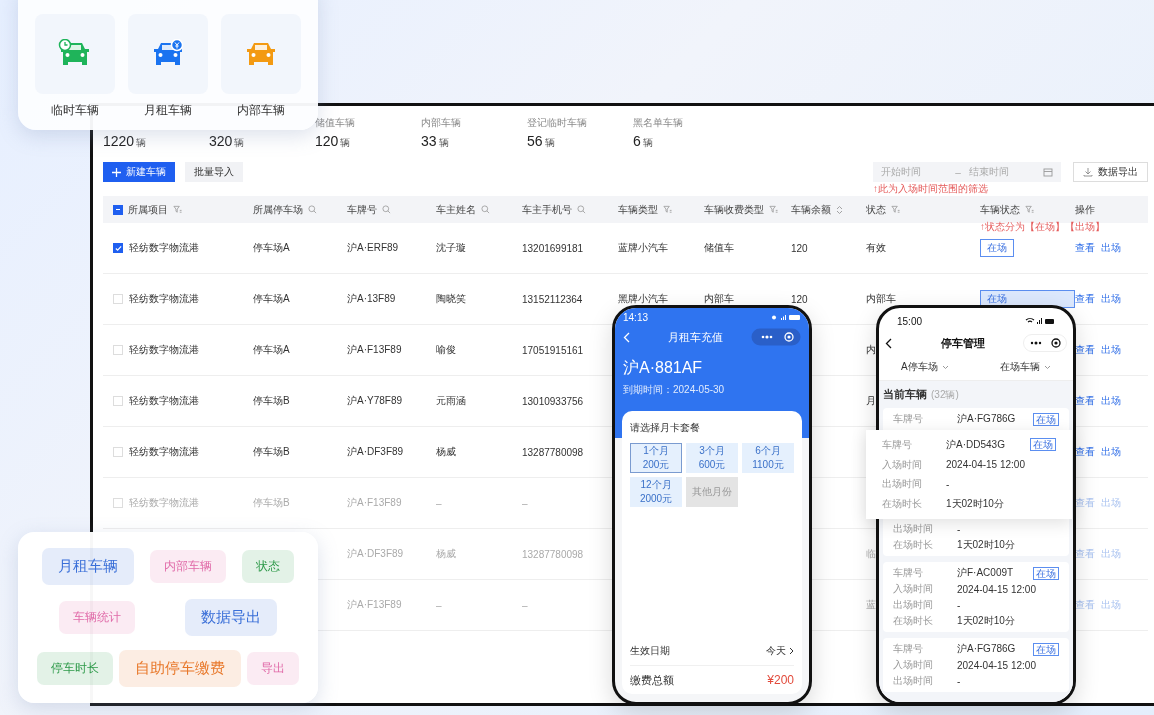 This screenshot has width=1154, height=715. Describe the element at coordinates (811, 209) in the screenshot. I see `column-header: 车辆余额` at that location.